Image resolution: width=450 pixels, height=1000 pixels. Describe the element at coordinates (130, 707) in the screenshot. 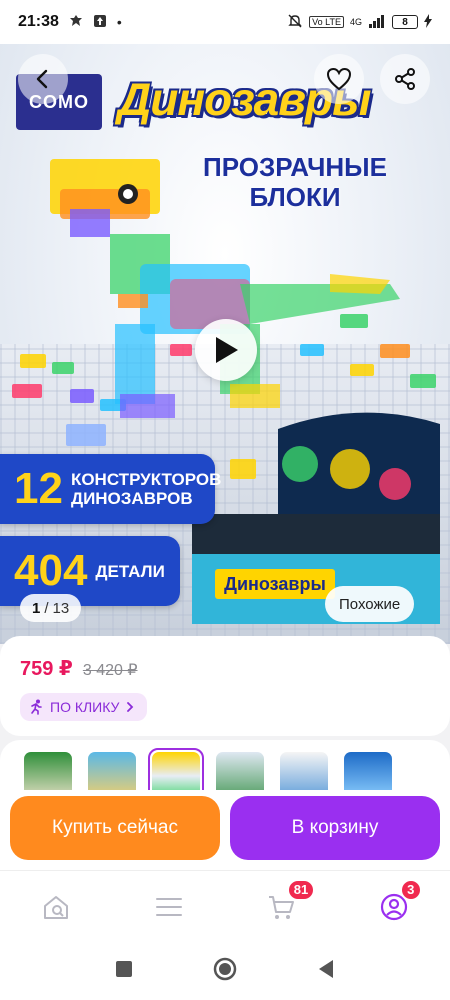

I see `chevron-right-icon` at that location.